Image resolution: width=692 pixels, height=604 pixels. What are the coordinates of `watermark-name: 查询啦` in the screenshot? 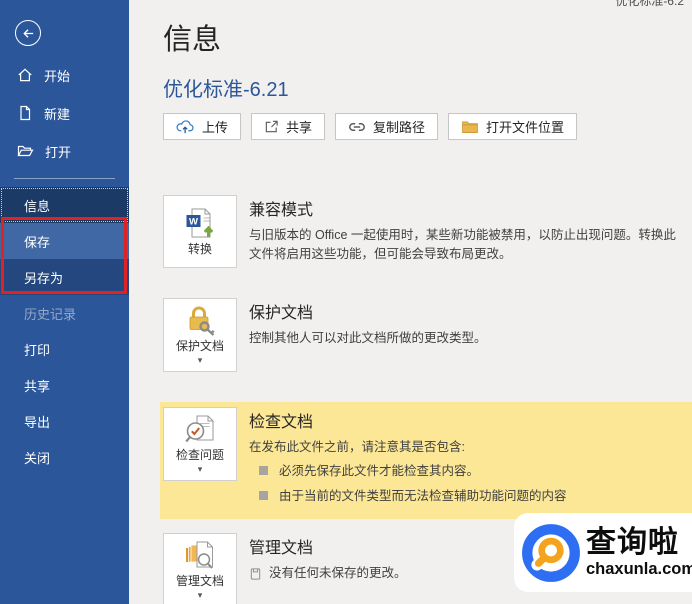 It's located at (632, 542).